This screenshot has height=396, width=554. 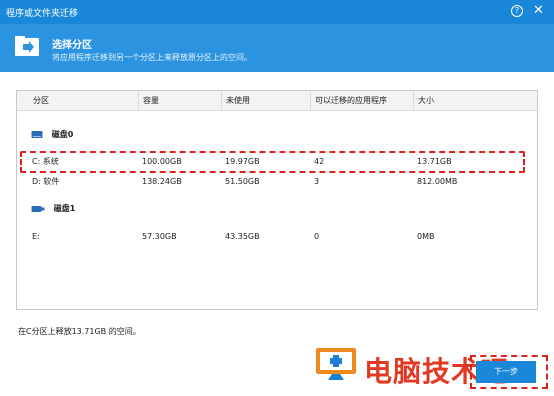 What do you see at coordinates (317, 236) in the screenshot?
I see `cell-apps: 0` at bounding box center [317, 236].